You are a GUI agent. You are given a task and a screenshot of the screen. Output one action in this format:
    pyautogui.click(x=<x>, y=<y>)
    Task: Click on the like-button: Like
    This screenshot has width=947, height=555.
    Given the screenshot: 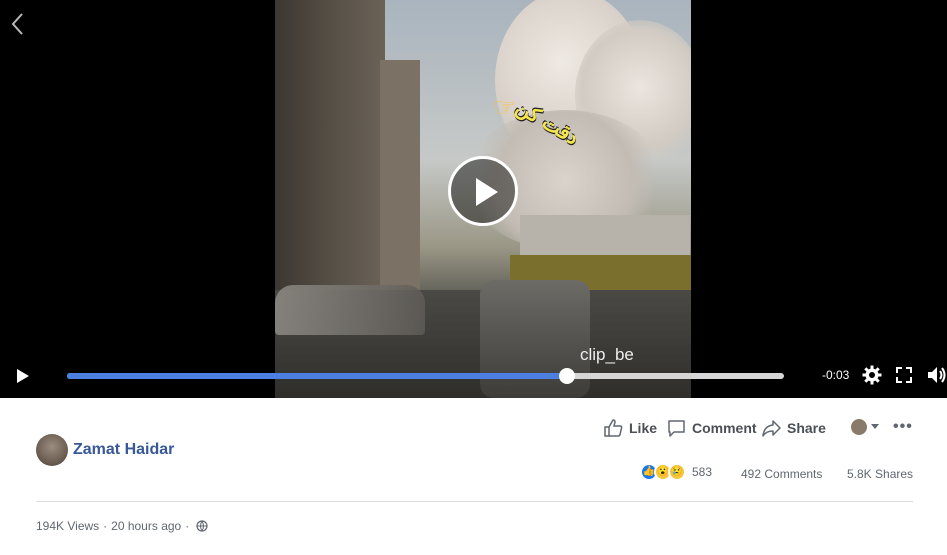 What is the action you would take?
    pyautogui.click(x=630, y=428)
    